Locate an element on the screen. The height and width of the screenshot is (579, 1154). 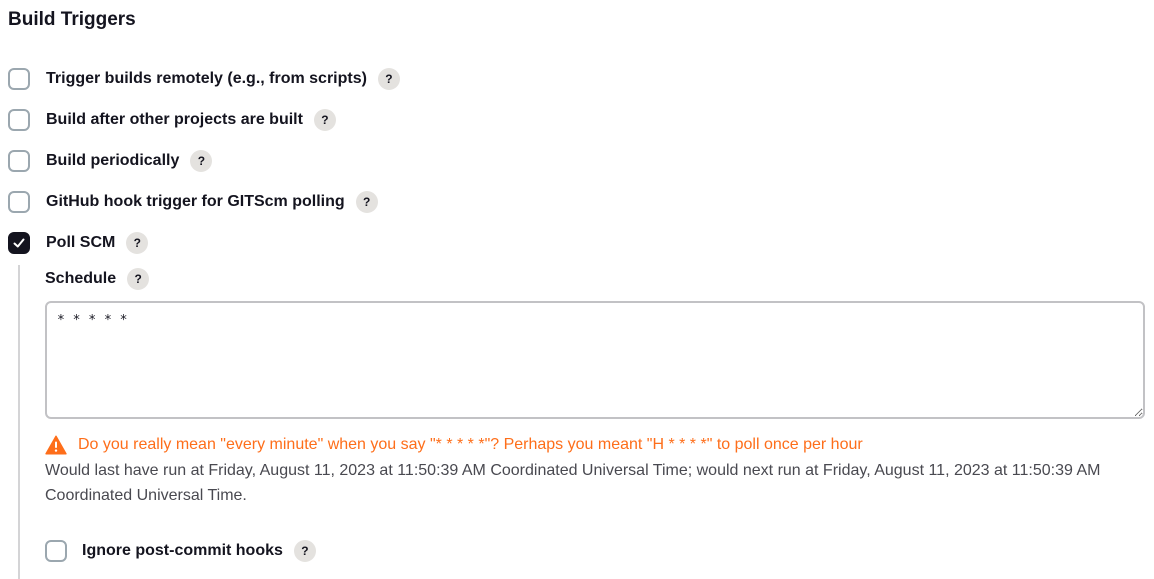
schedule-field-header: Schedule ? is located at coordinates (97, 279).